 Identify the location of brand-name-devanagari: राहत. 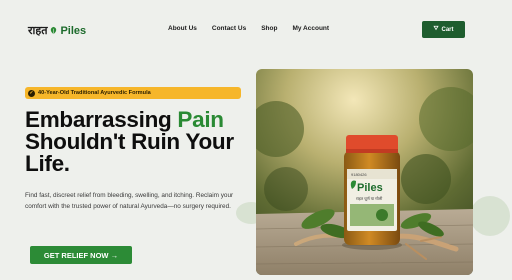
(38, 31).